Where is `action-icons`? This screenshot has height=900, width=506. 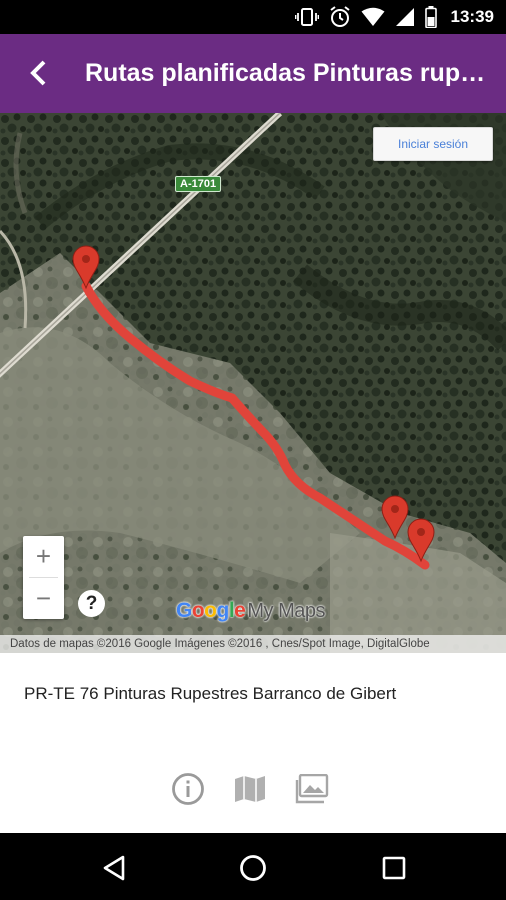 action-icons is located at coordinates (250, 789).